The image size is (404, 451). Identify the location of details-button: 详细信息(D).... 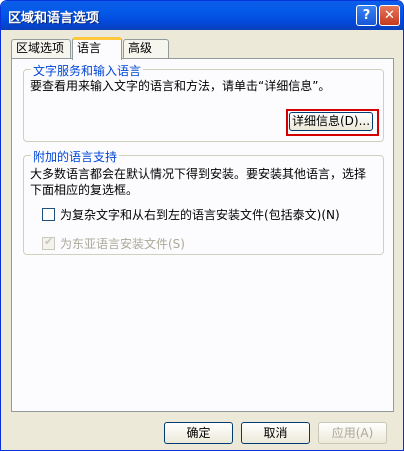
(331, 121).